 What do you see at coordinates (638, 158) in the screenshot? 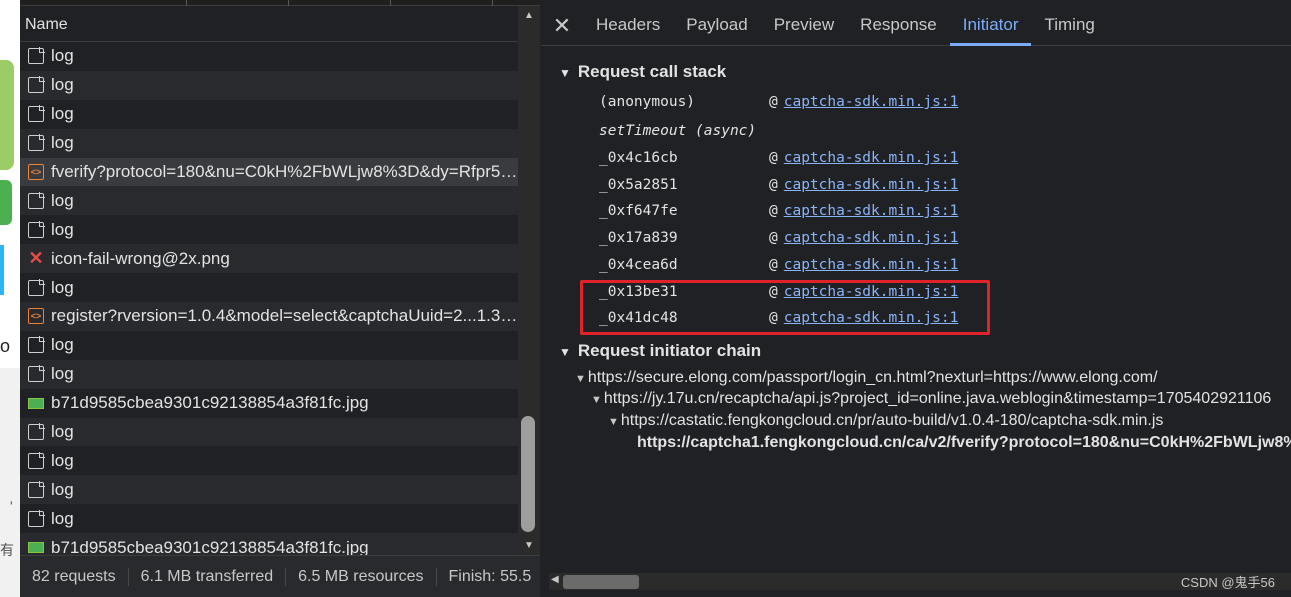
I see `frame-function-name: _0x4c16cb` at bounding box center [638, 158].